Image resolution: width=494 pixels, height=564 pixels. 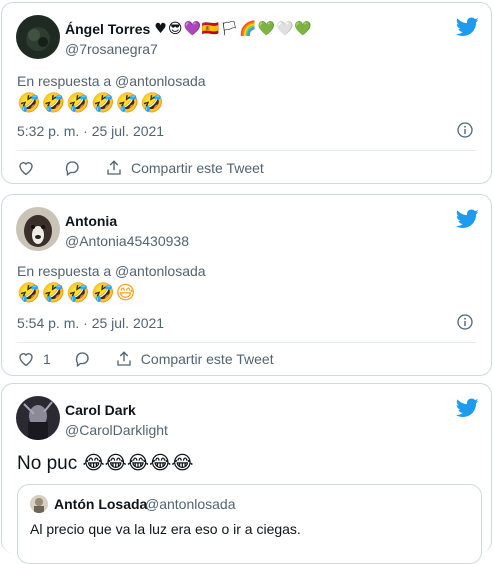 What do you see at coordinates (107, 29) in the screenshot?
I see `user-name: Ángel Torres` at bounding box center [107, 29].